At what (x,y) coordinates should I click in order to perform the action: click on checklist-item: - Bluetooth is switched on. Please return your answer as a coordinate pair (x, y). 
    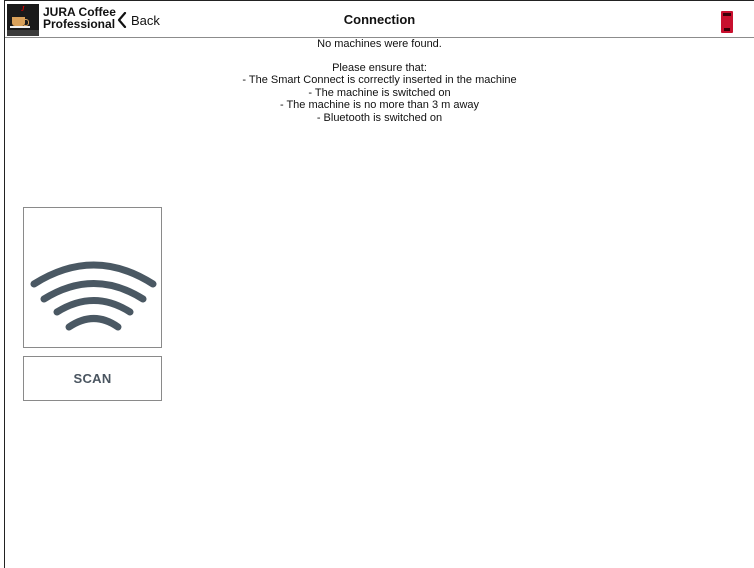
    Looking at the image, I should click on (379, 117).